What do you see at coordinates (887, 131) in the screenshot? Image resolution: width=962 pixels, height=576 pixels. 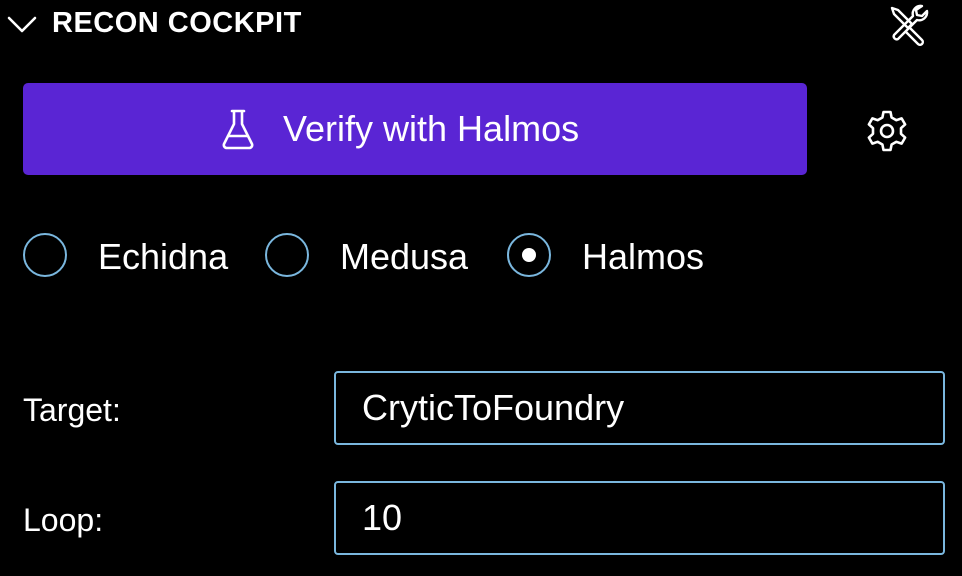 I see `gear-icon` at bounding box center [887, 131].